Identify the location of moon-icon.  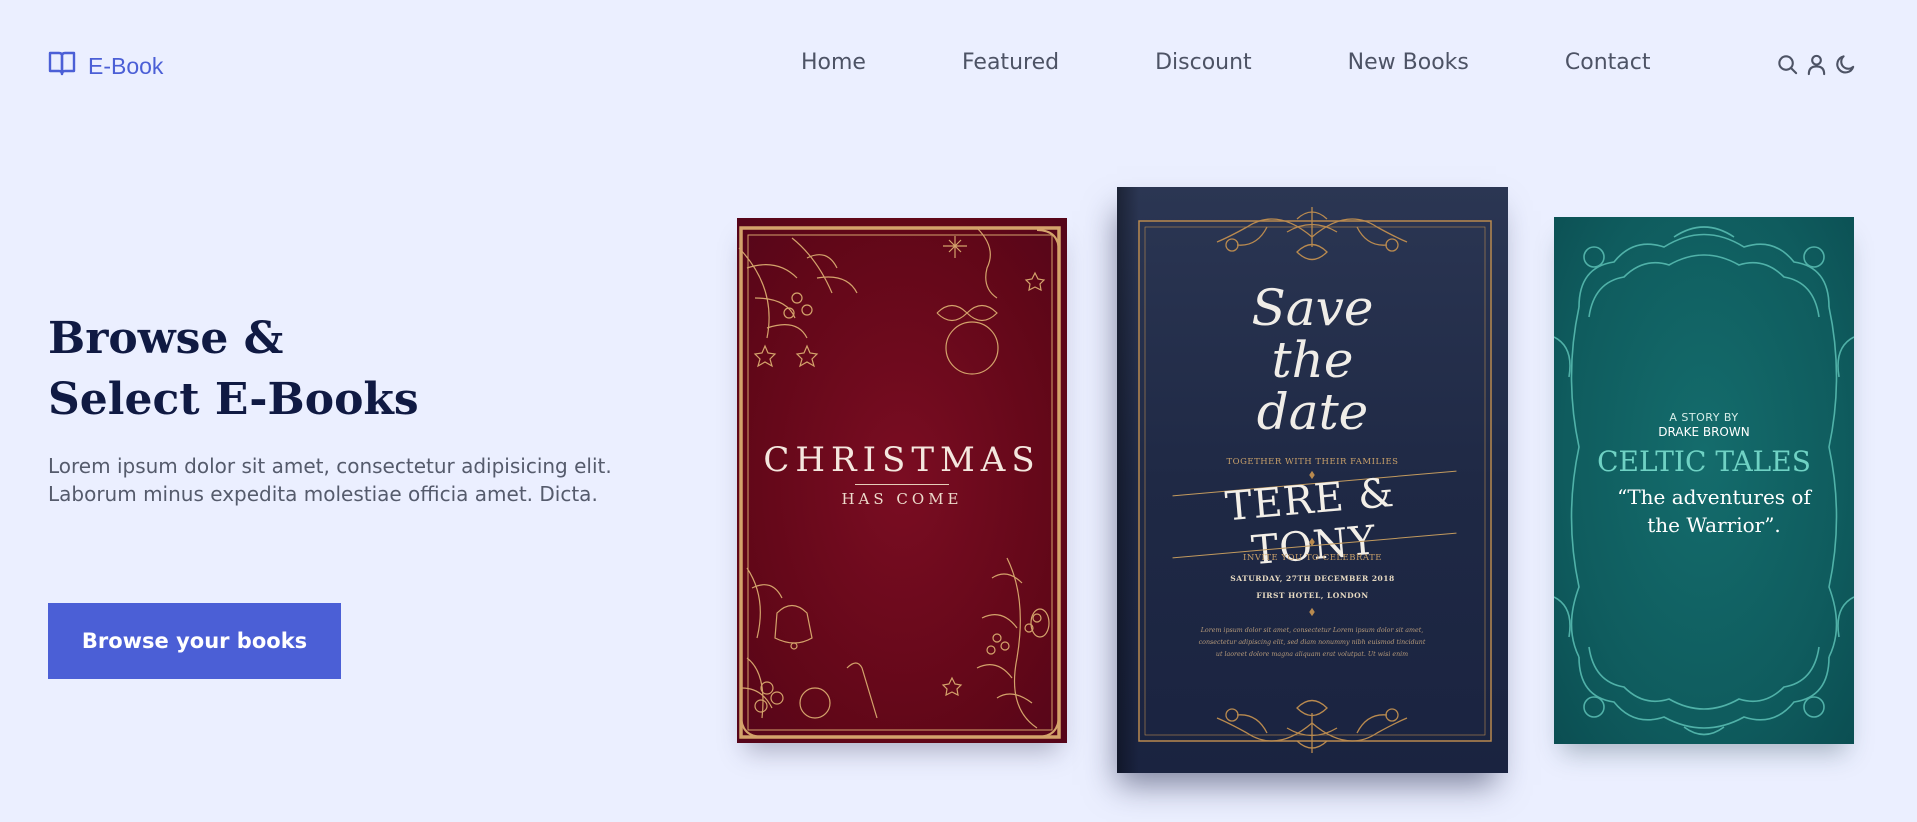
(1845, 64).